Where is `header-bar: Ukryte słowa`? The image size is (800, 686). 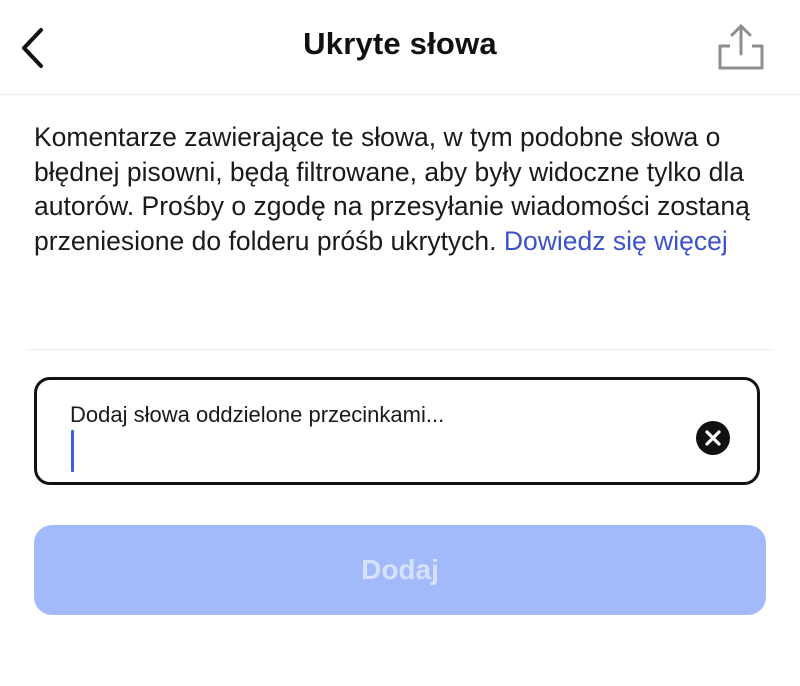 header-bar: Ukryte słowa is located at coordinates (400, 47).